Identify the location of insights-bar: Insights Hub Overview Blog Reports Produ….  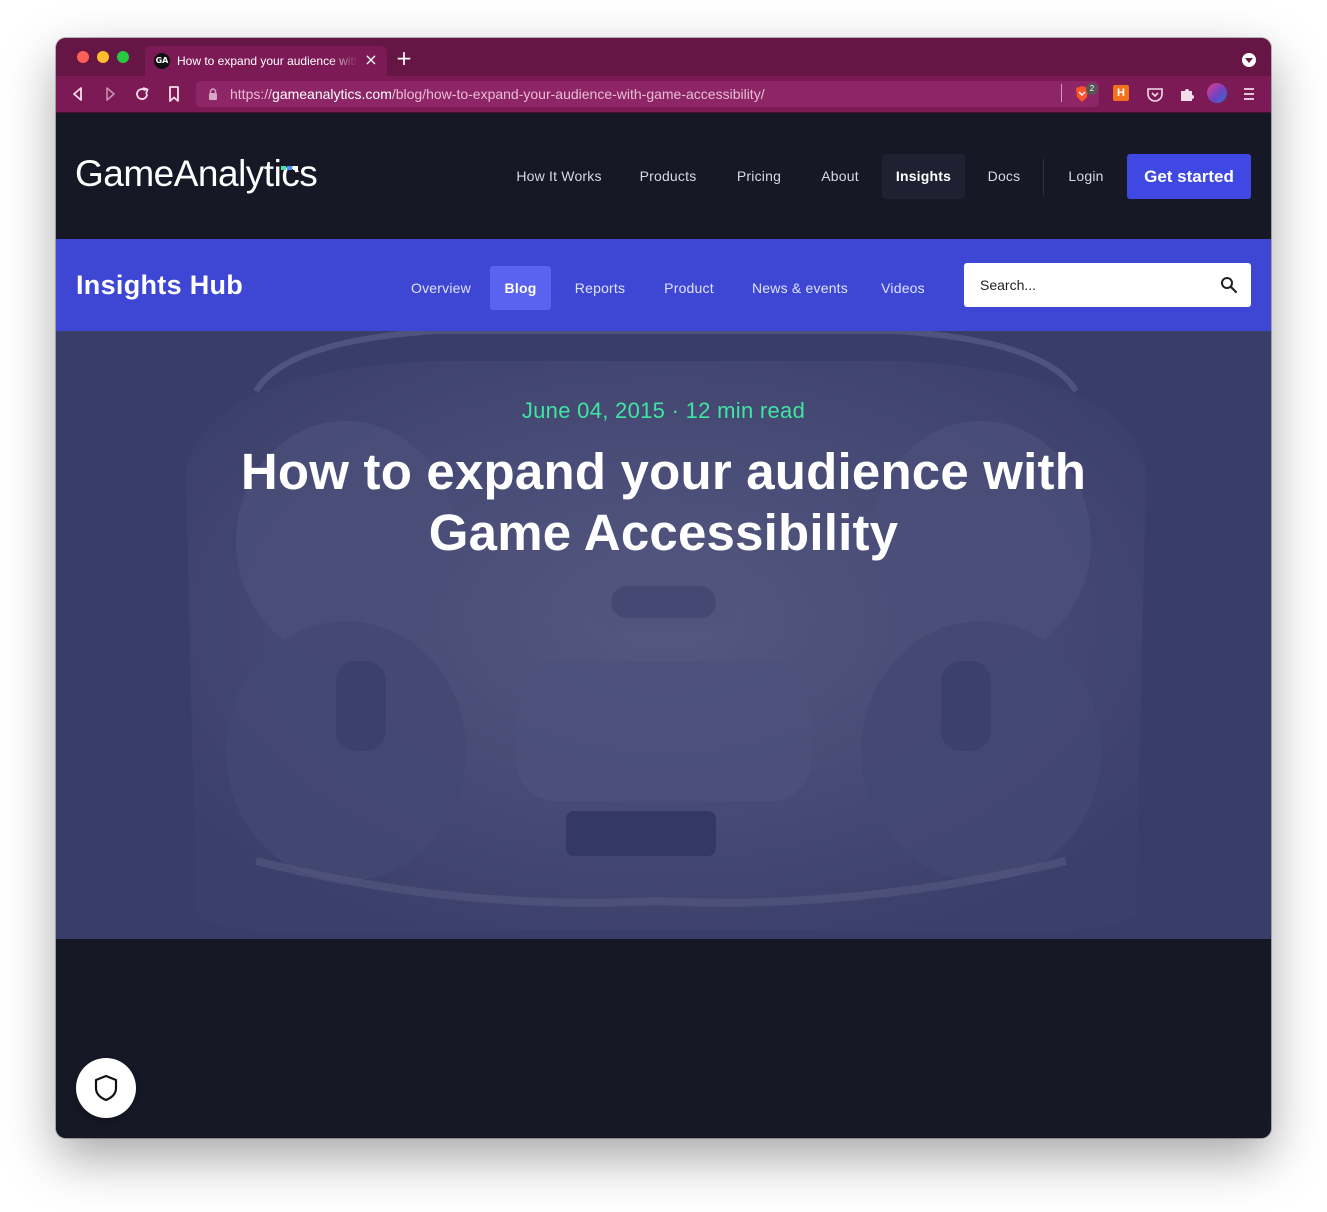
(663, 285).